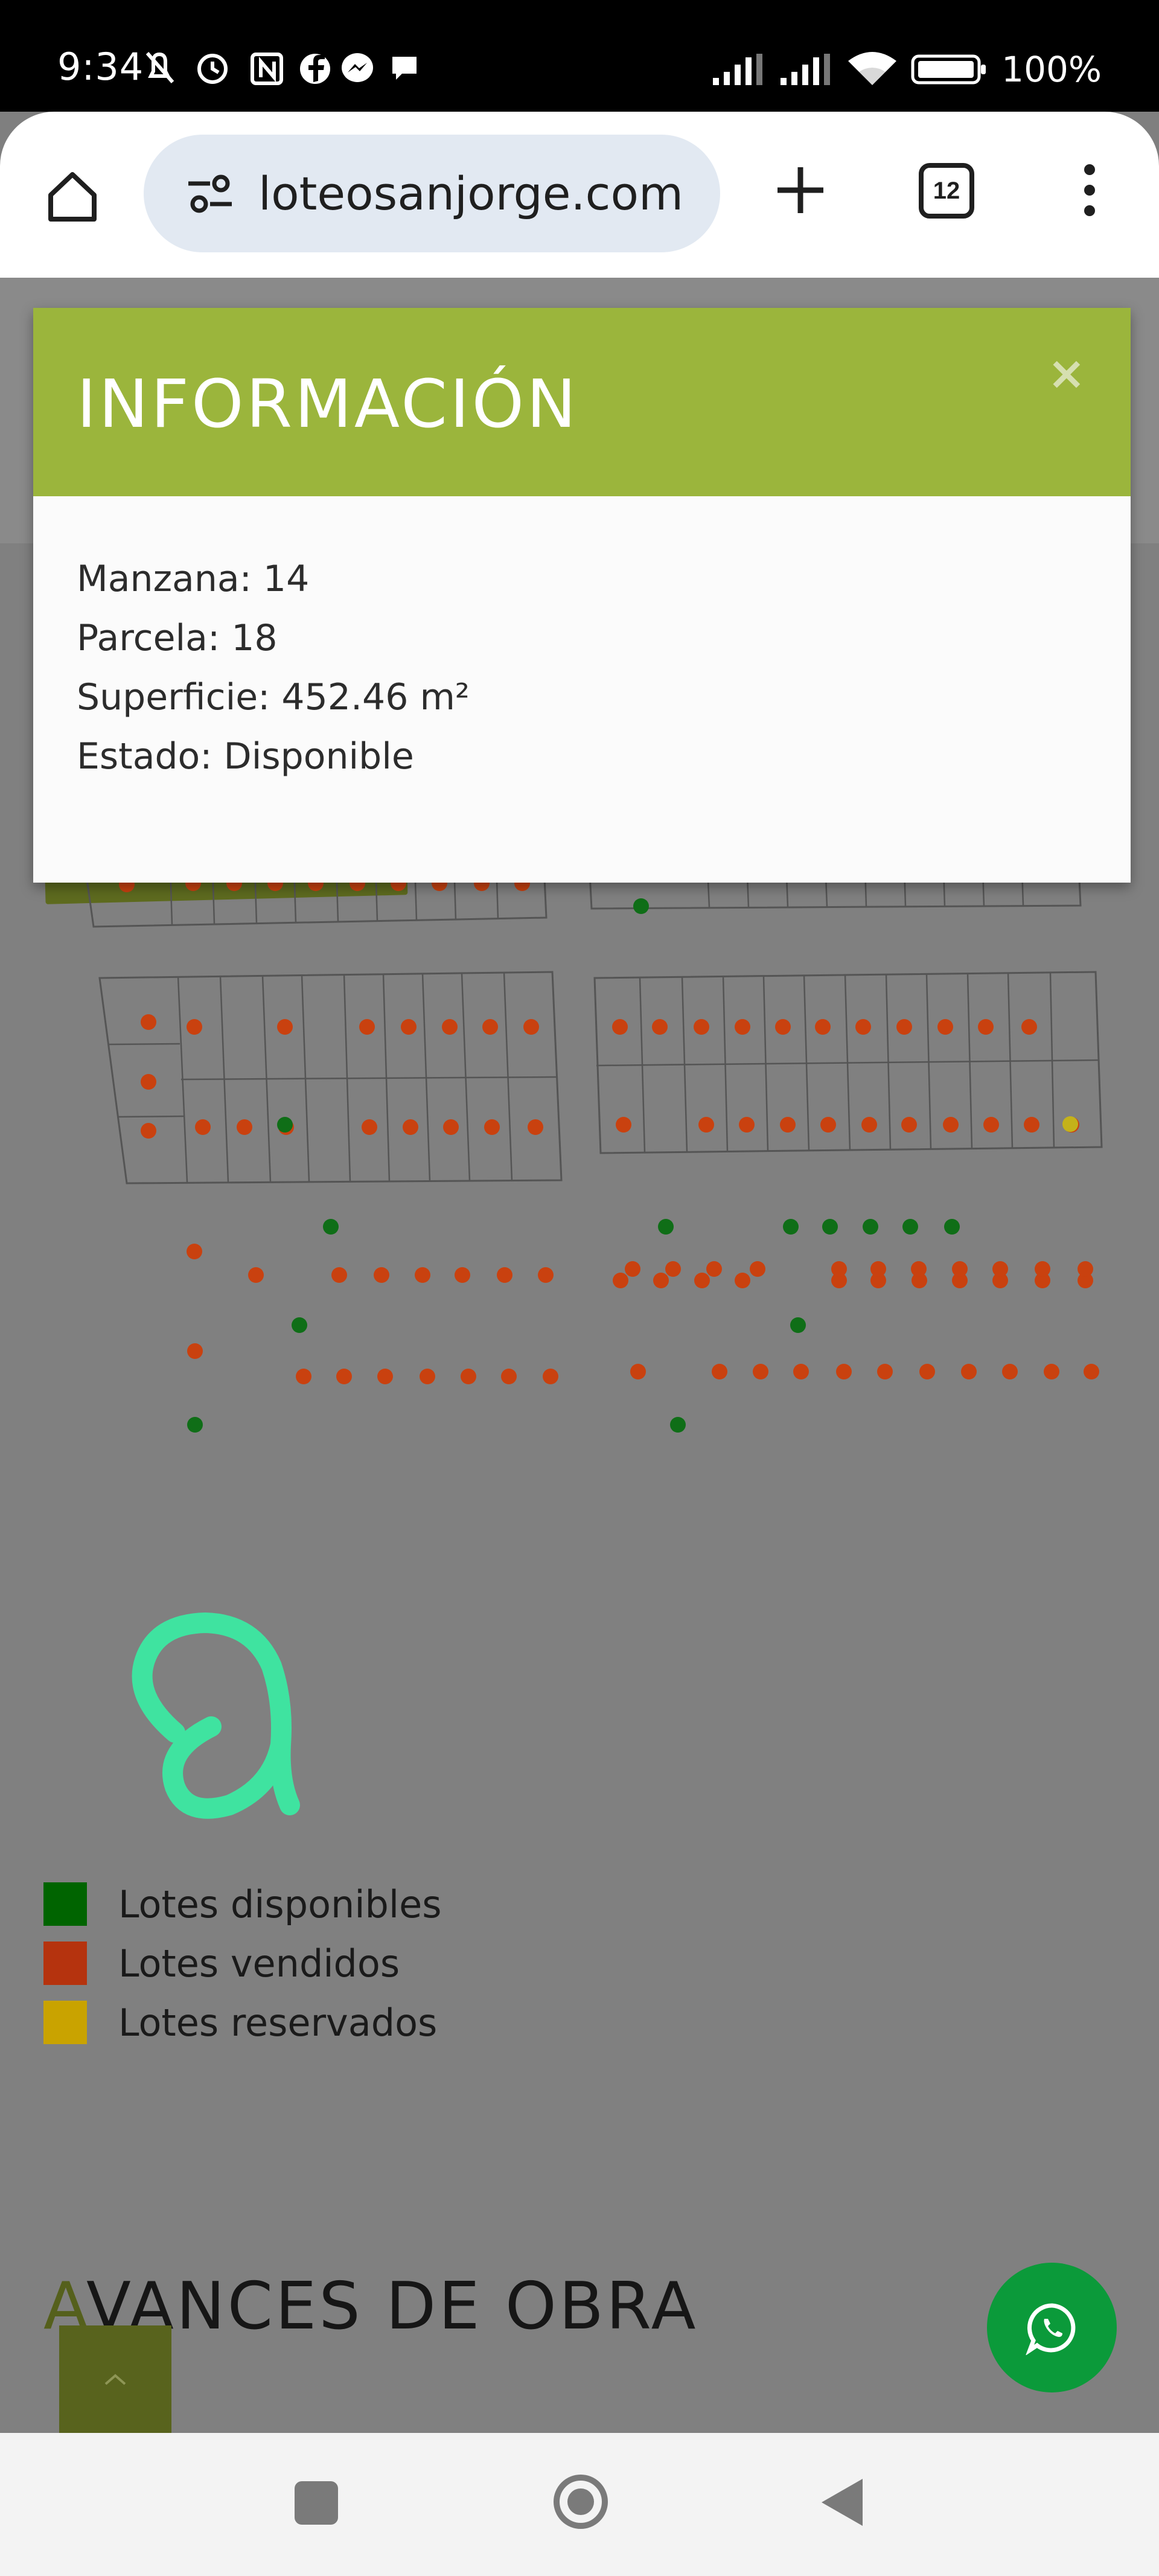  I want to click on status-time: 9:34, so click(100, 67).